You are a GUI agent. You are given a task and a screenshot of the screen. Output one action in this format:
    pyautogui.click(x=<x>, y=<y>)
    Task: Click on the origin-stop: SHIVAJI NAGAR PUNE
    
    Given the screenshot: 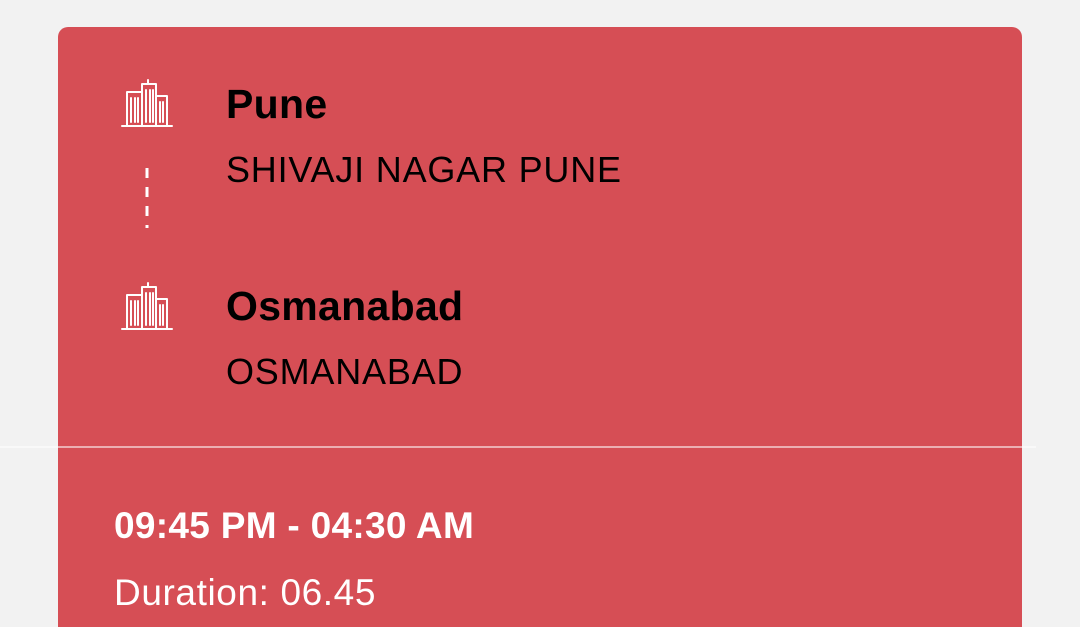 What is the action you would take?
    pyautogui.click(x=424, y=169)
    